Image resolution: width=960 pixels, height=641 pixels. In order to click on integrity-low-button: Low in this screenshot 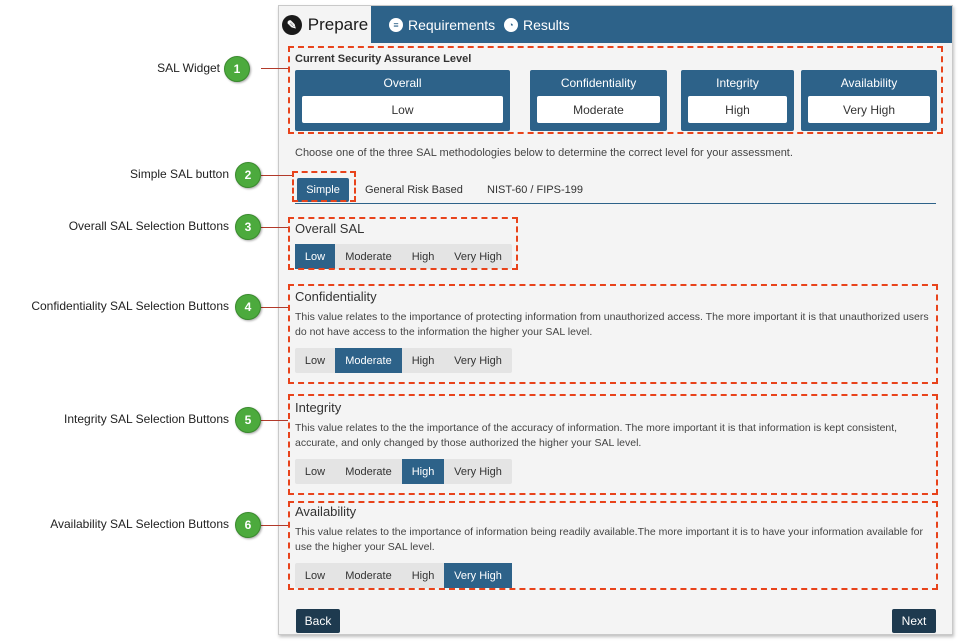, I will do `click(315, 471)`.